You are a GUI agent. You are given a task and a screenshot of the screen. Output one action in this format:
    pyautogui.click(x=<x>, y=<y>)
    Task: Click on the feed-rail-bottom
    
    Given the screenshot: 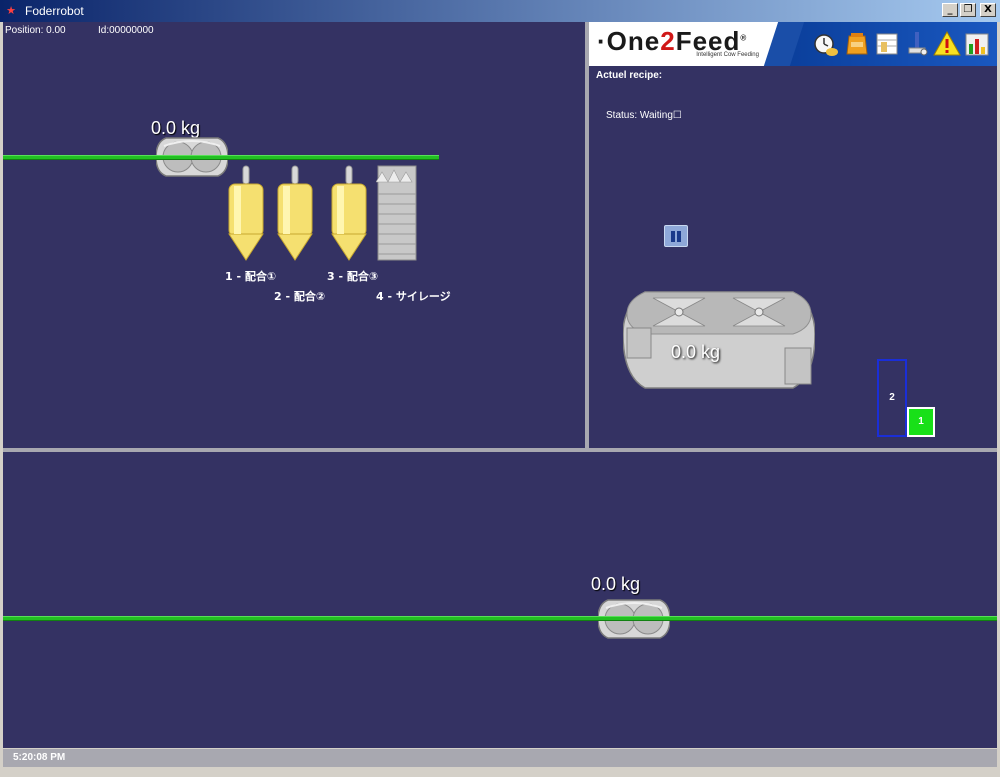 What is the action you would take?
    pyautogui.click(x=500, y=618)
    